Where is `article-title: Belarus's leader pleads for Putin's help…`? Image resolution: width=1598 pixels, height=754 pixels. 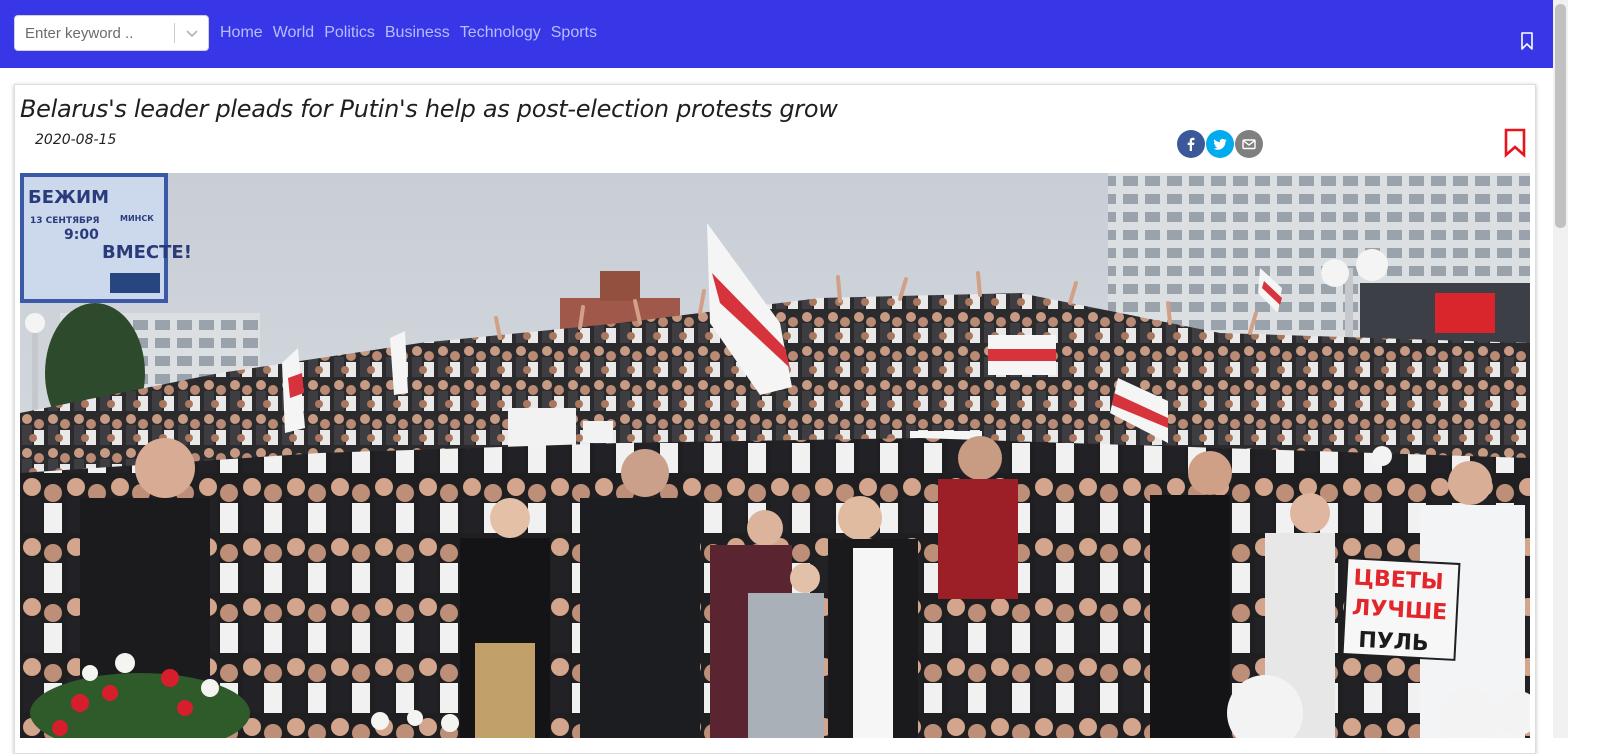 article-title: Belarus's leader pleads for Putin's help… is located at coordinates (429, 109).